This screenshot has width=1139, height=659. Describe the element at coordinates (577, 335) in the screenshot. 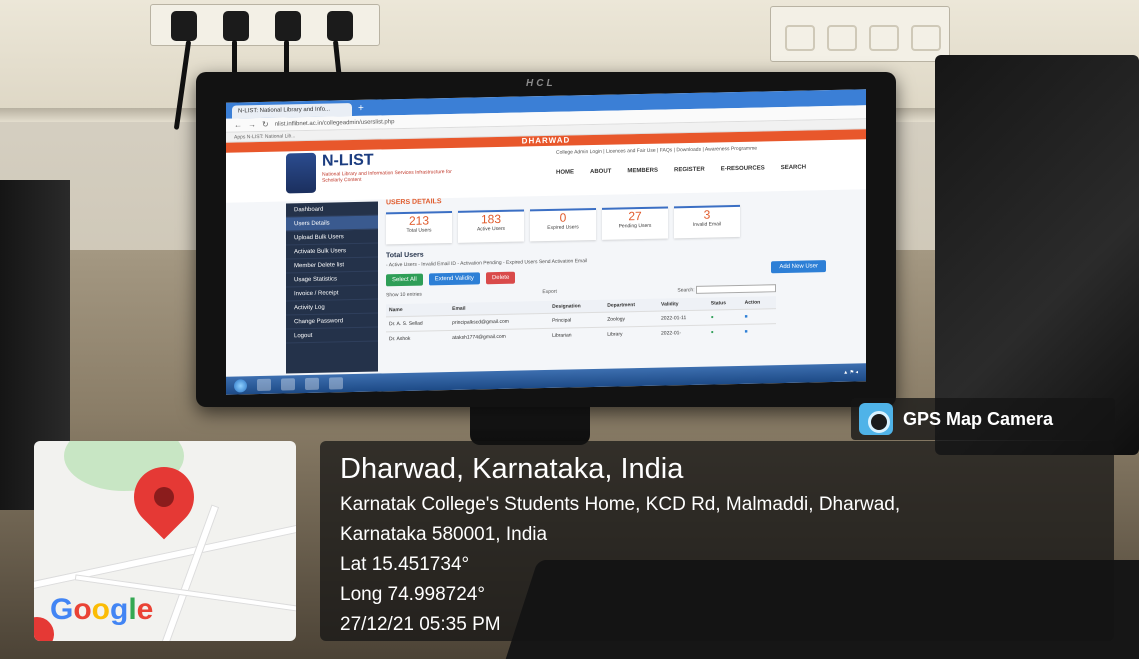

I see `cell-designation: Librarian` at that location.